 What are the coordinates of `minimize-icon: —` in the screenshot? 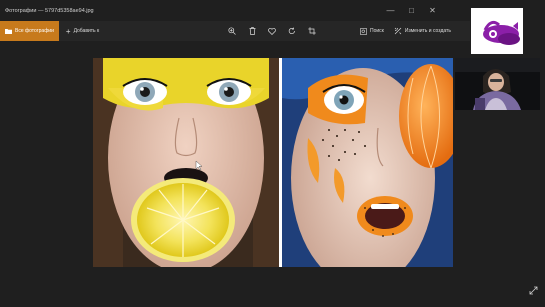 It's located at (390, 10).